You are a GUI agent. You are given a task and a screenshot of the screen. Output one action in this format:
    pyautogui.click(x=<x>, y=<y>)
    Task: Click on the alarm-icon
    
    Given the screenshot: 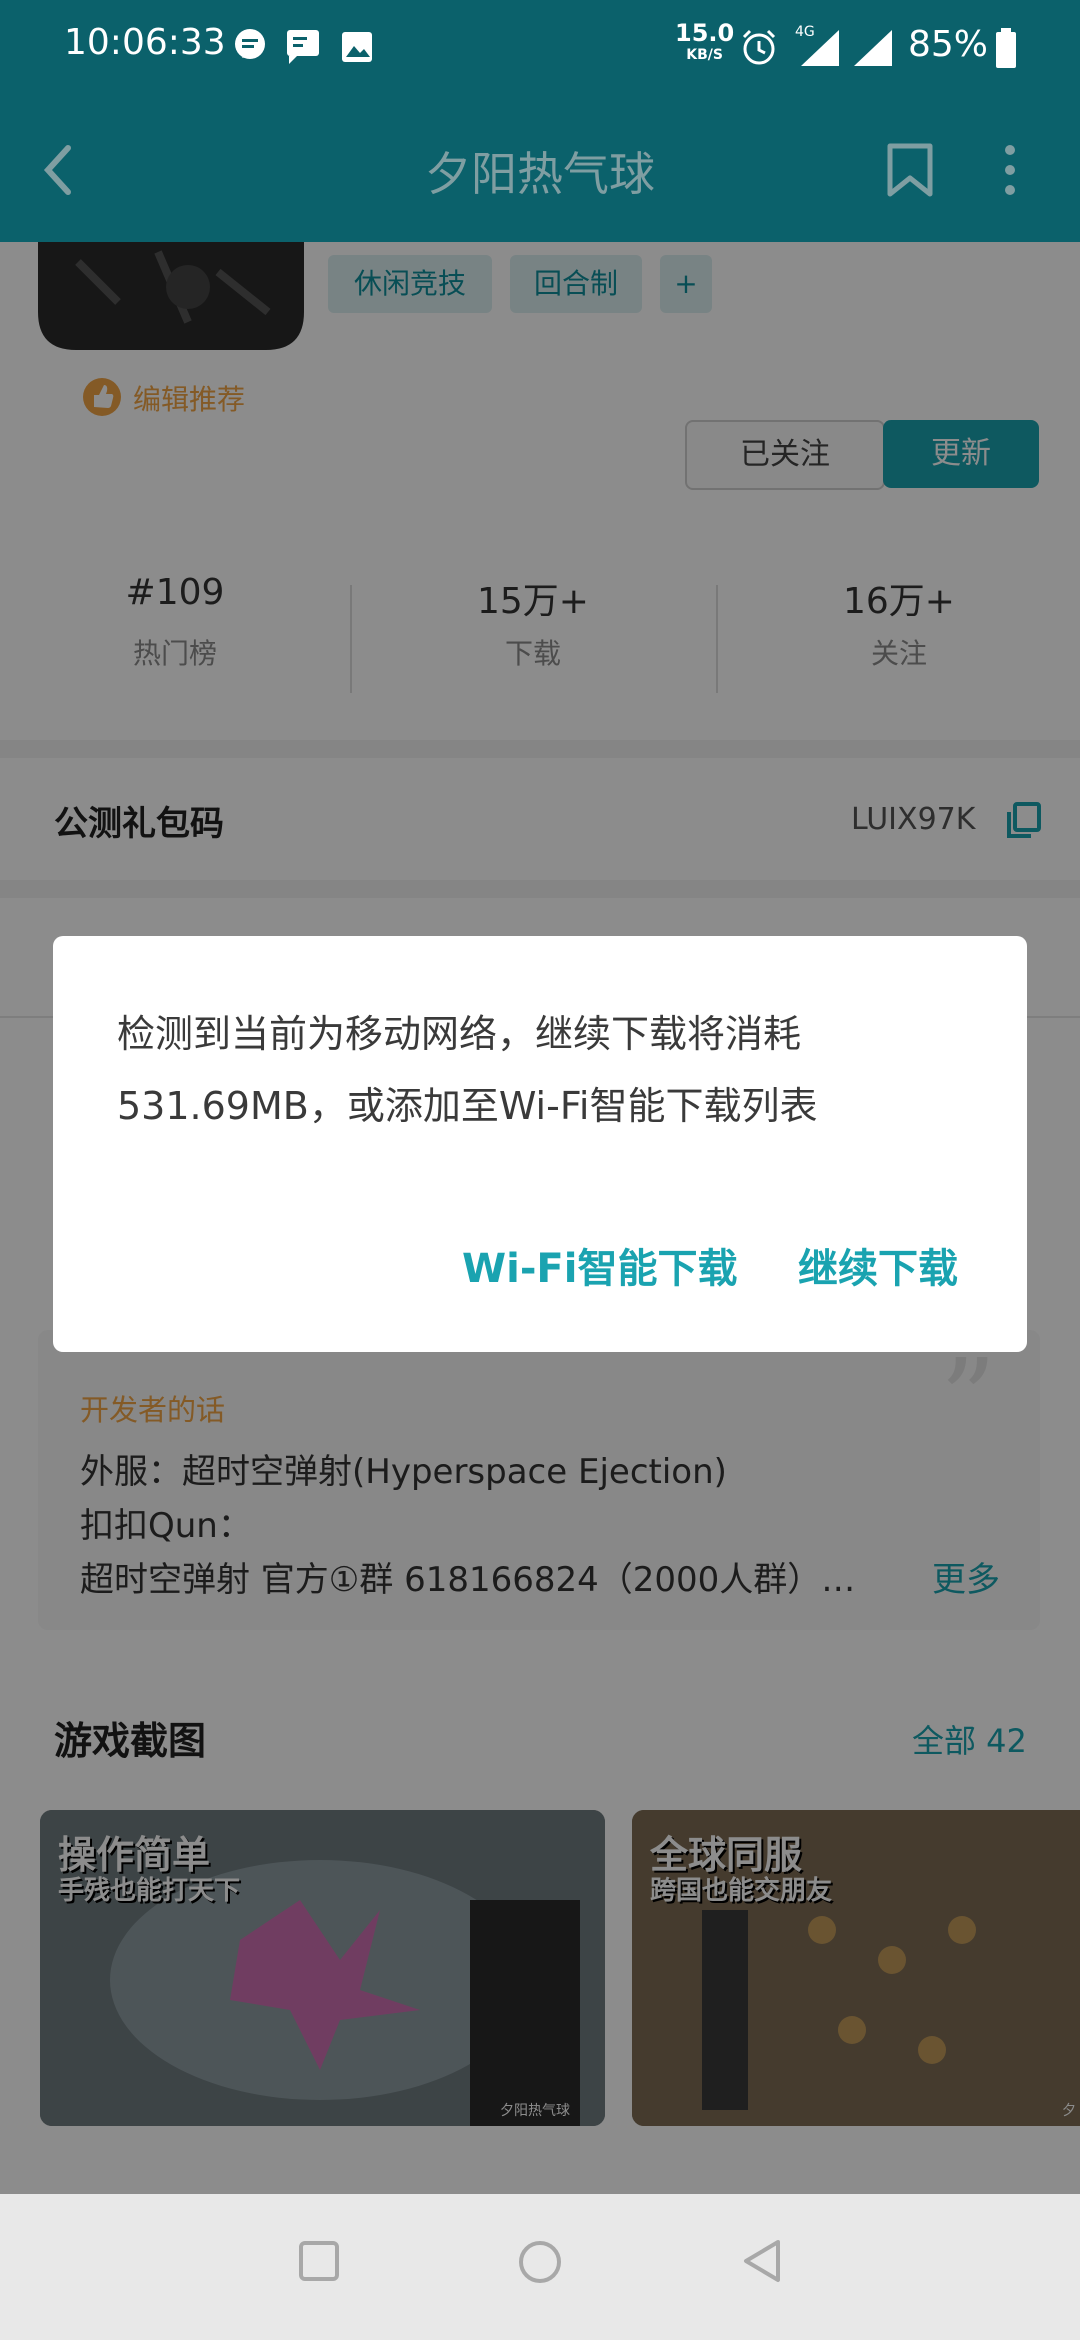 What is the action you would take?
    pyautogui.click(x=759, y=47)
    